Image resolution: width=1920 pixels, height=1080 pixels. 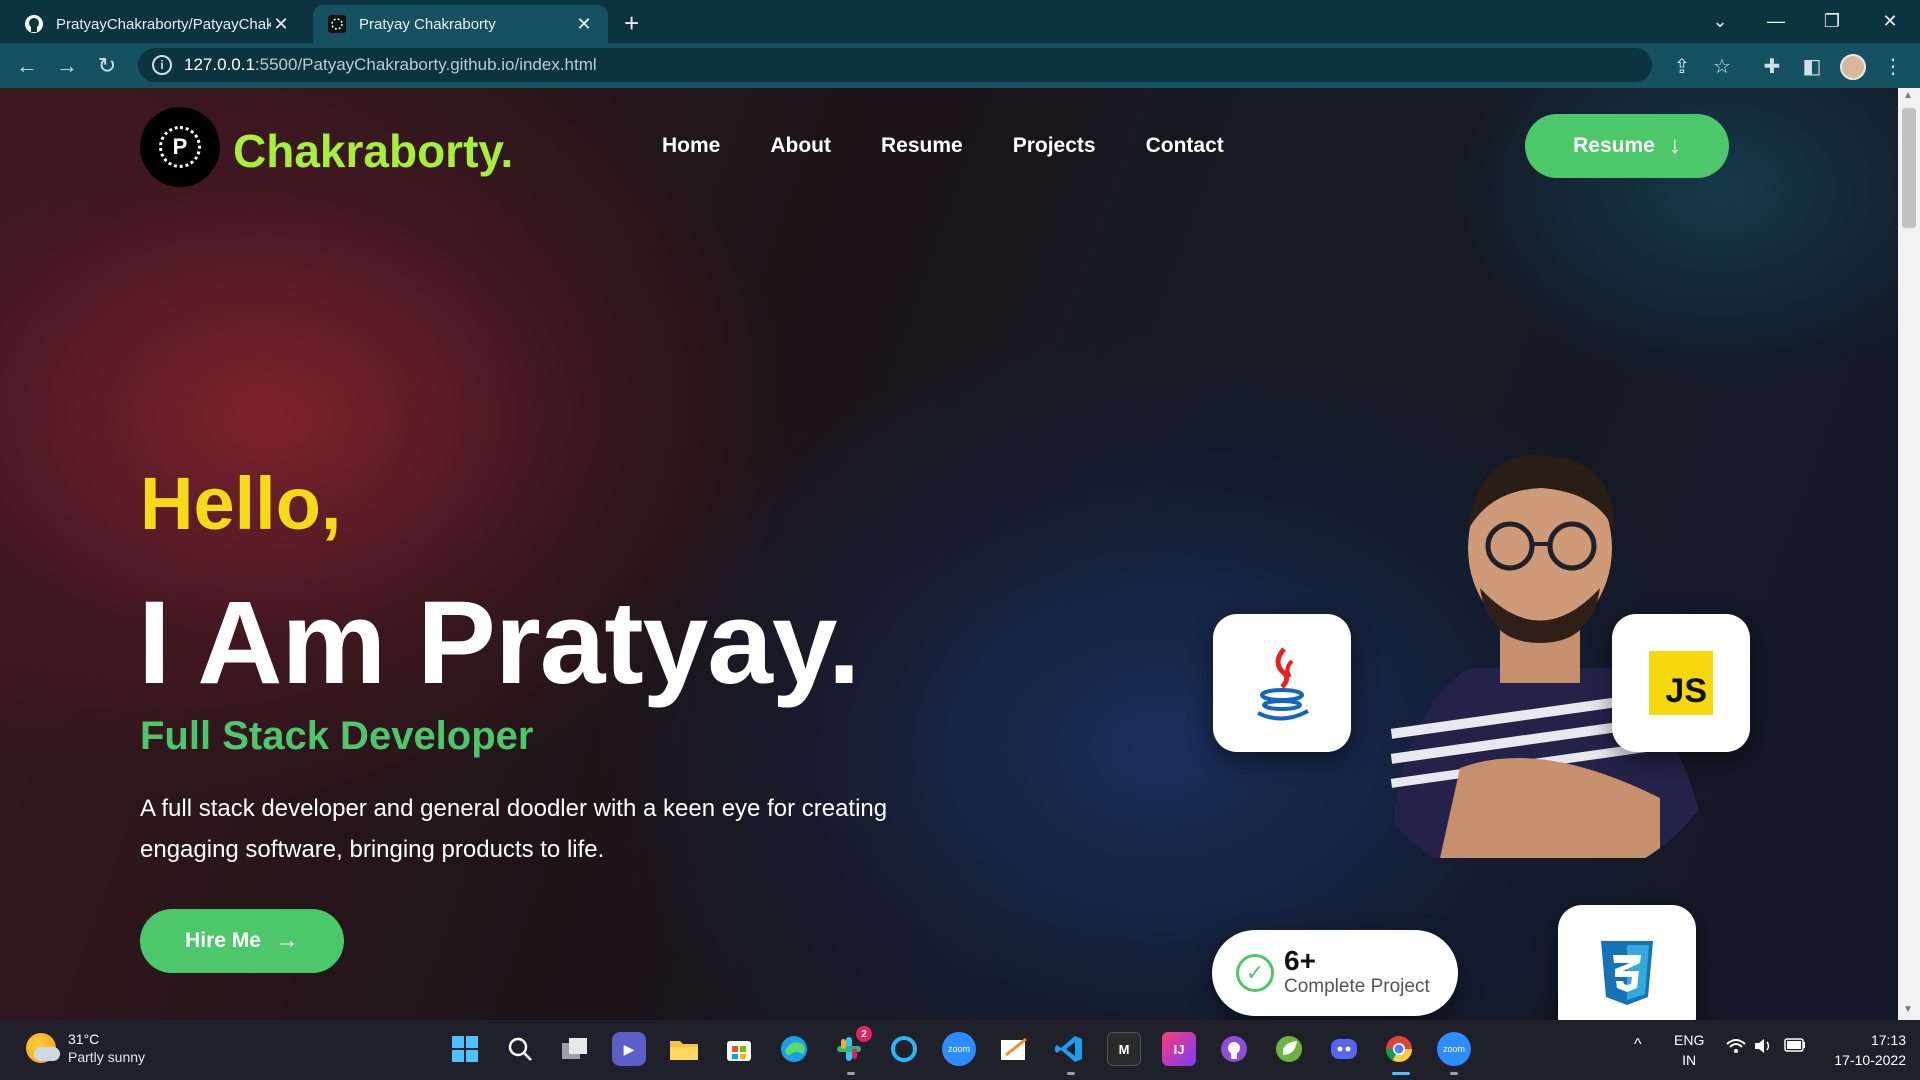 I want to click on region-code: IN, so click(x=1689, y=1060).